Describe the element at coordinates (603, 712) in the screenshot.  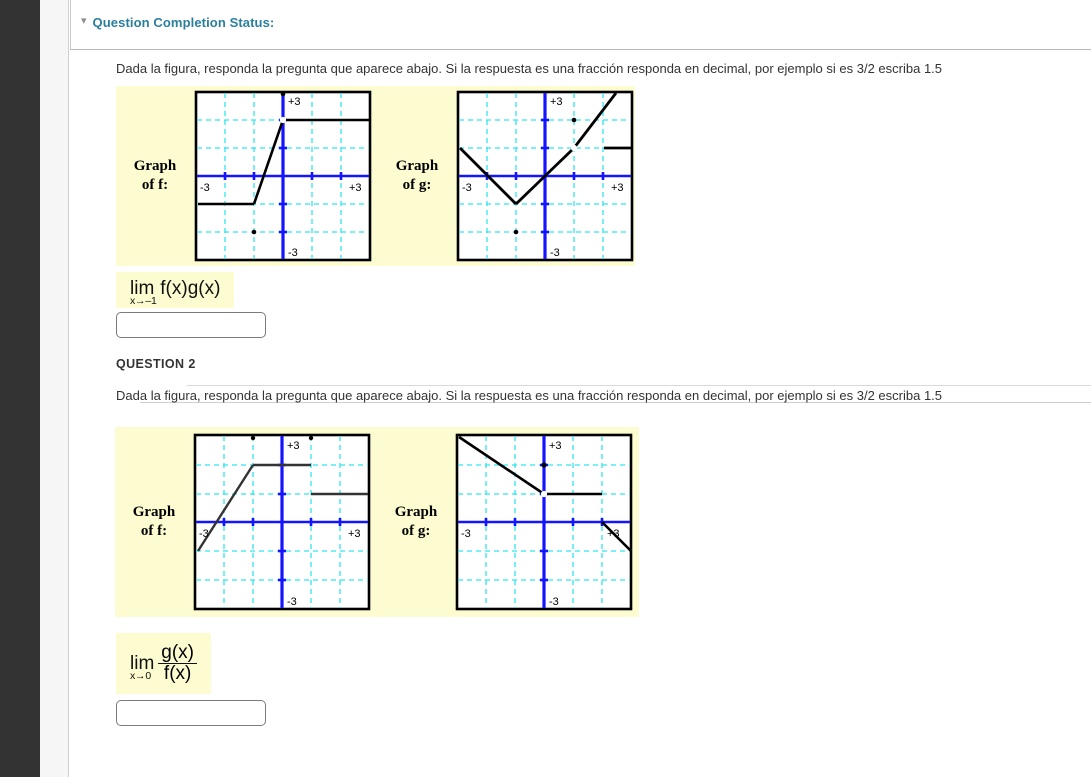
I see `question-2-answer-row` at that location.